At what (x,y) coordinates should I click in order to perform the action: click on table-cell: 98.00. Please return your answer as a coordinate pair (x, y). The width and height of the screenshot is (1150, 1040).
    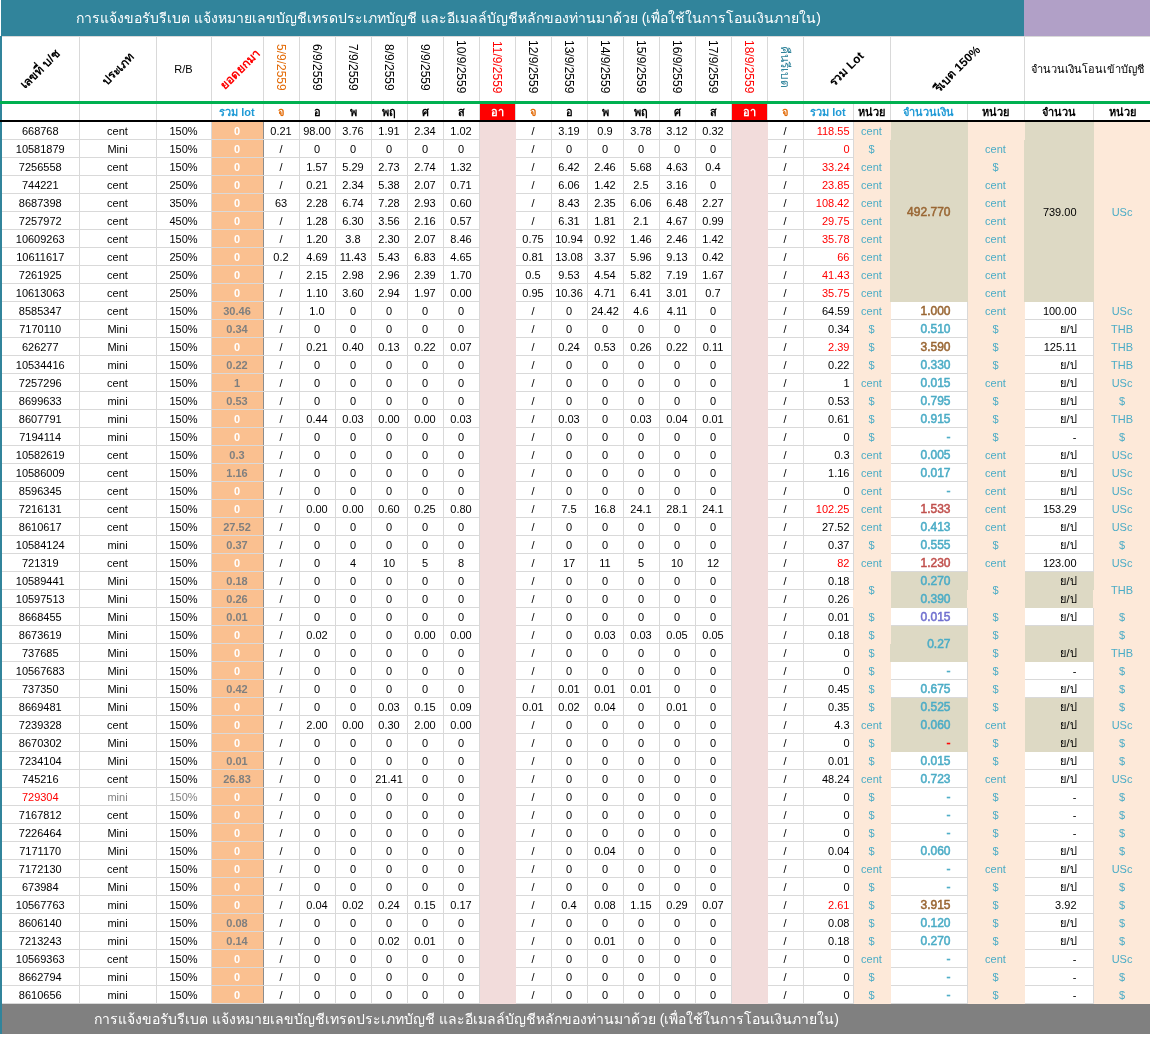
    Looking at the image, I should click on (317, 130).